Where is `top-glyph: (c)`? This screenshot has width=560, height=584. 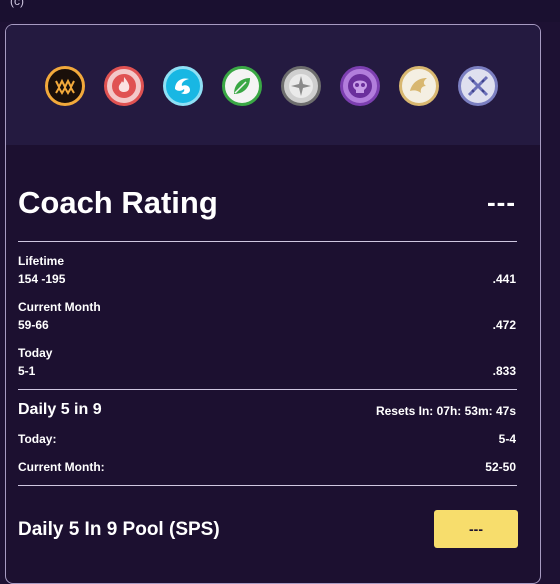 top-glyph: (c) is located at coordinates (17, 4).